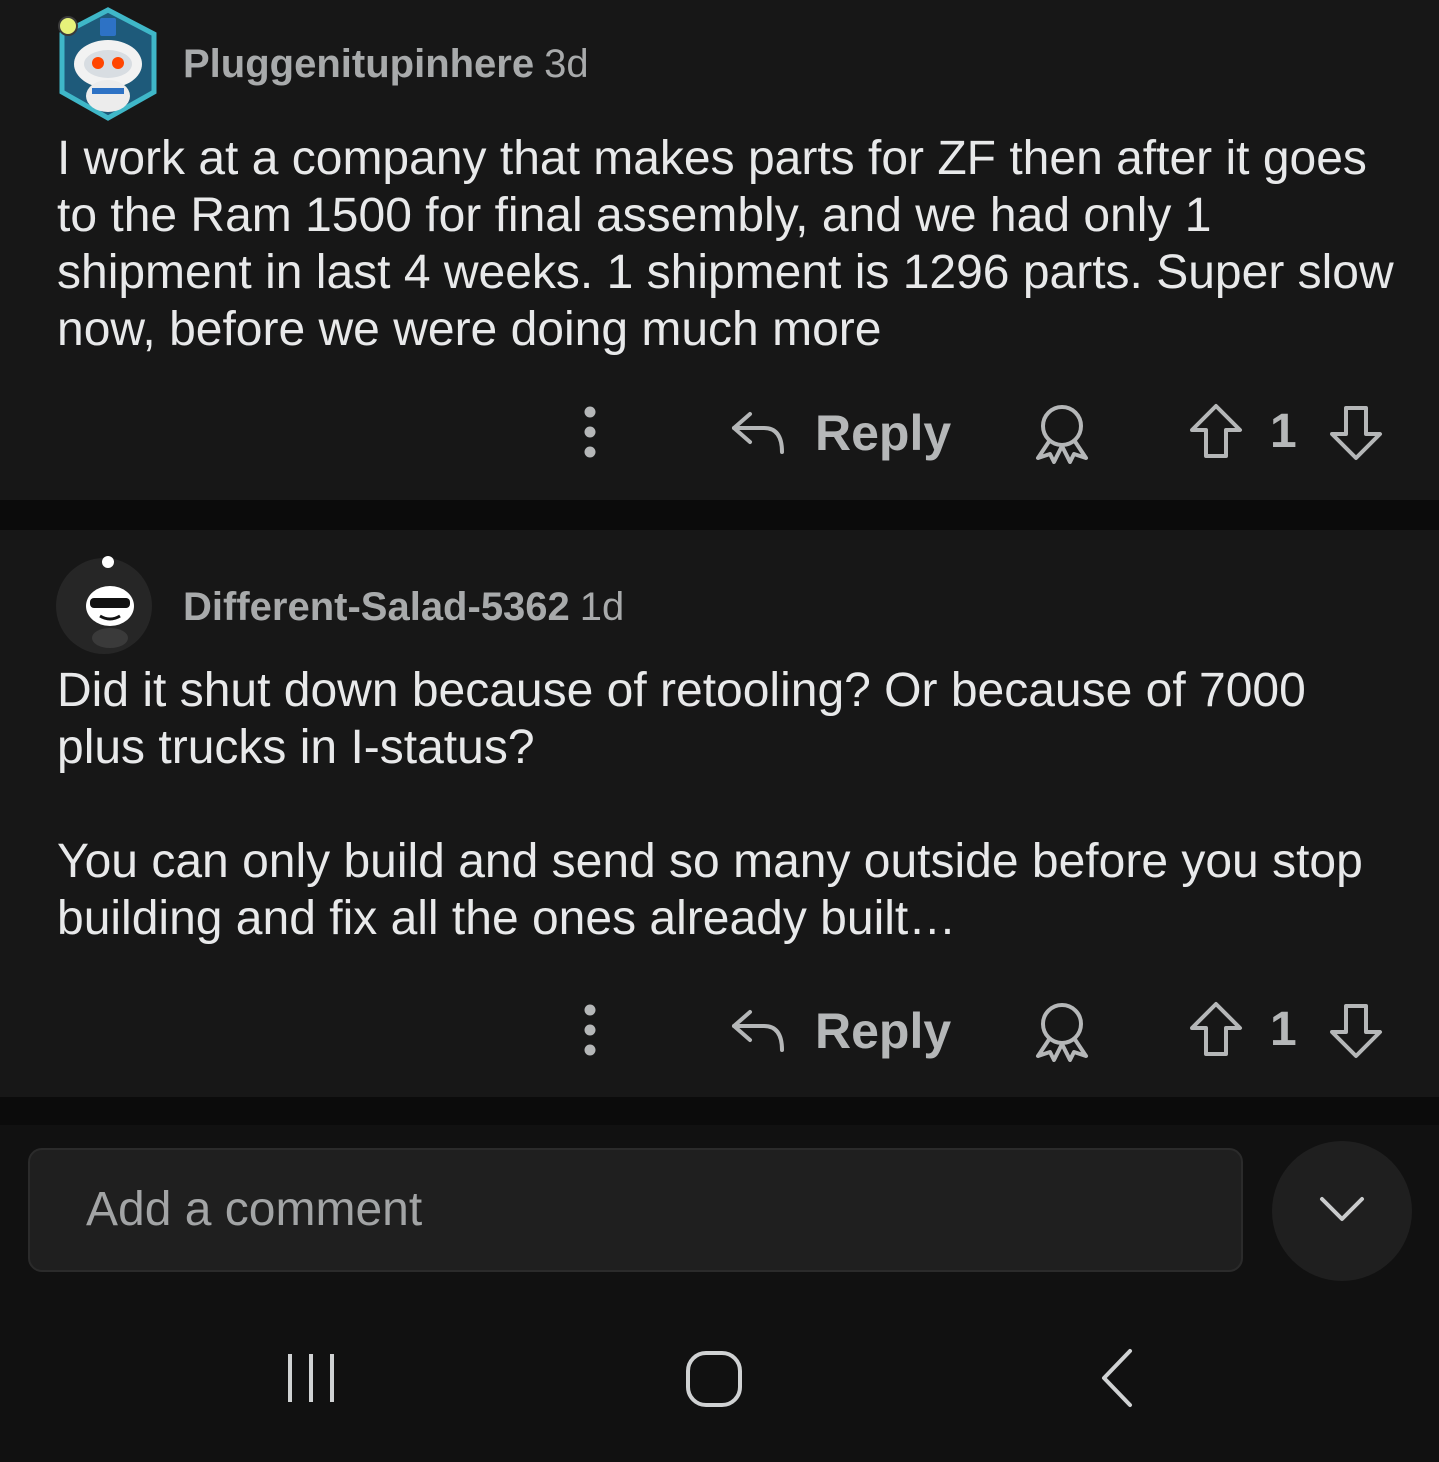  I want to click on snoo-avatar-icon, so click(104, 605).